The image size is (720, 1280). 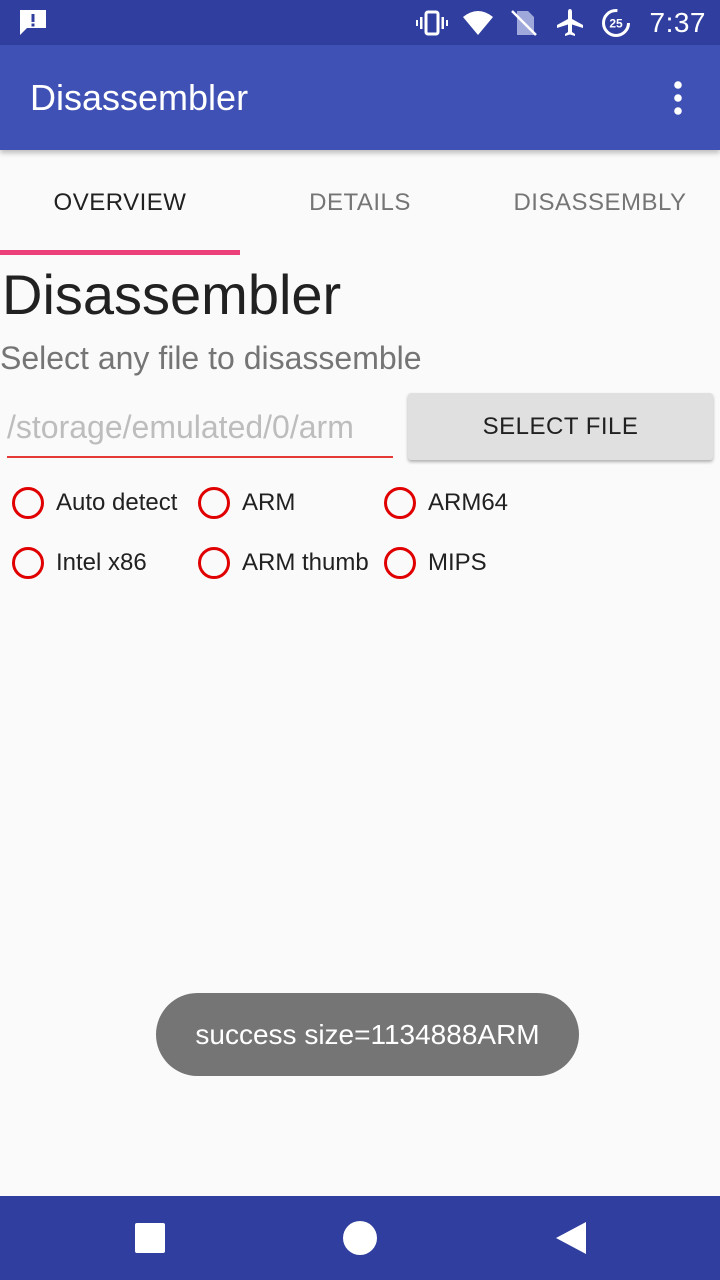 What do you see at coordinates (572, 1238) in the screenshot?
I see `back-icon` at bounding box center [572, 1238].